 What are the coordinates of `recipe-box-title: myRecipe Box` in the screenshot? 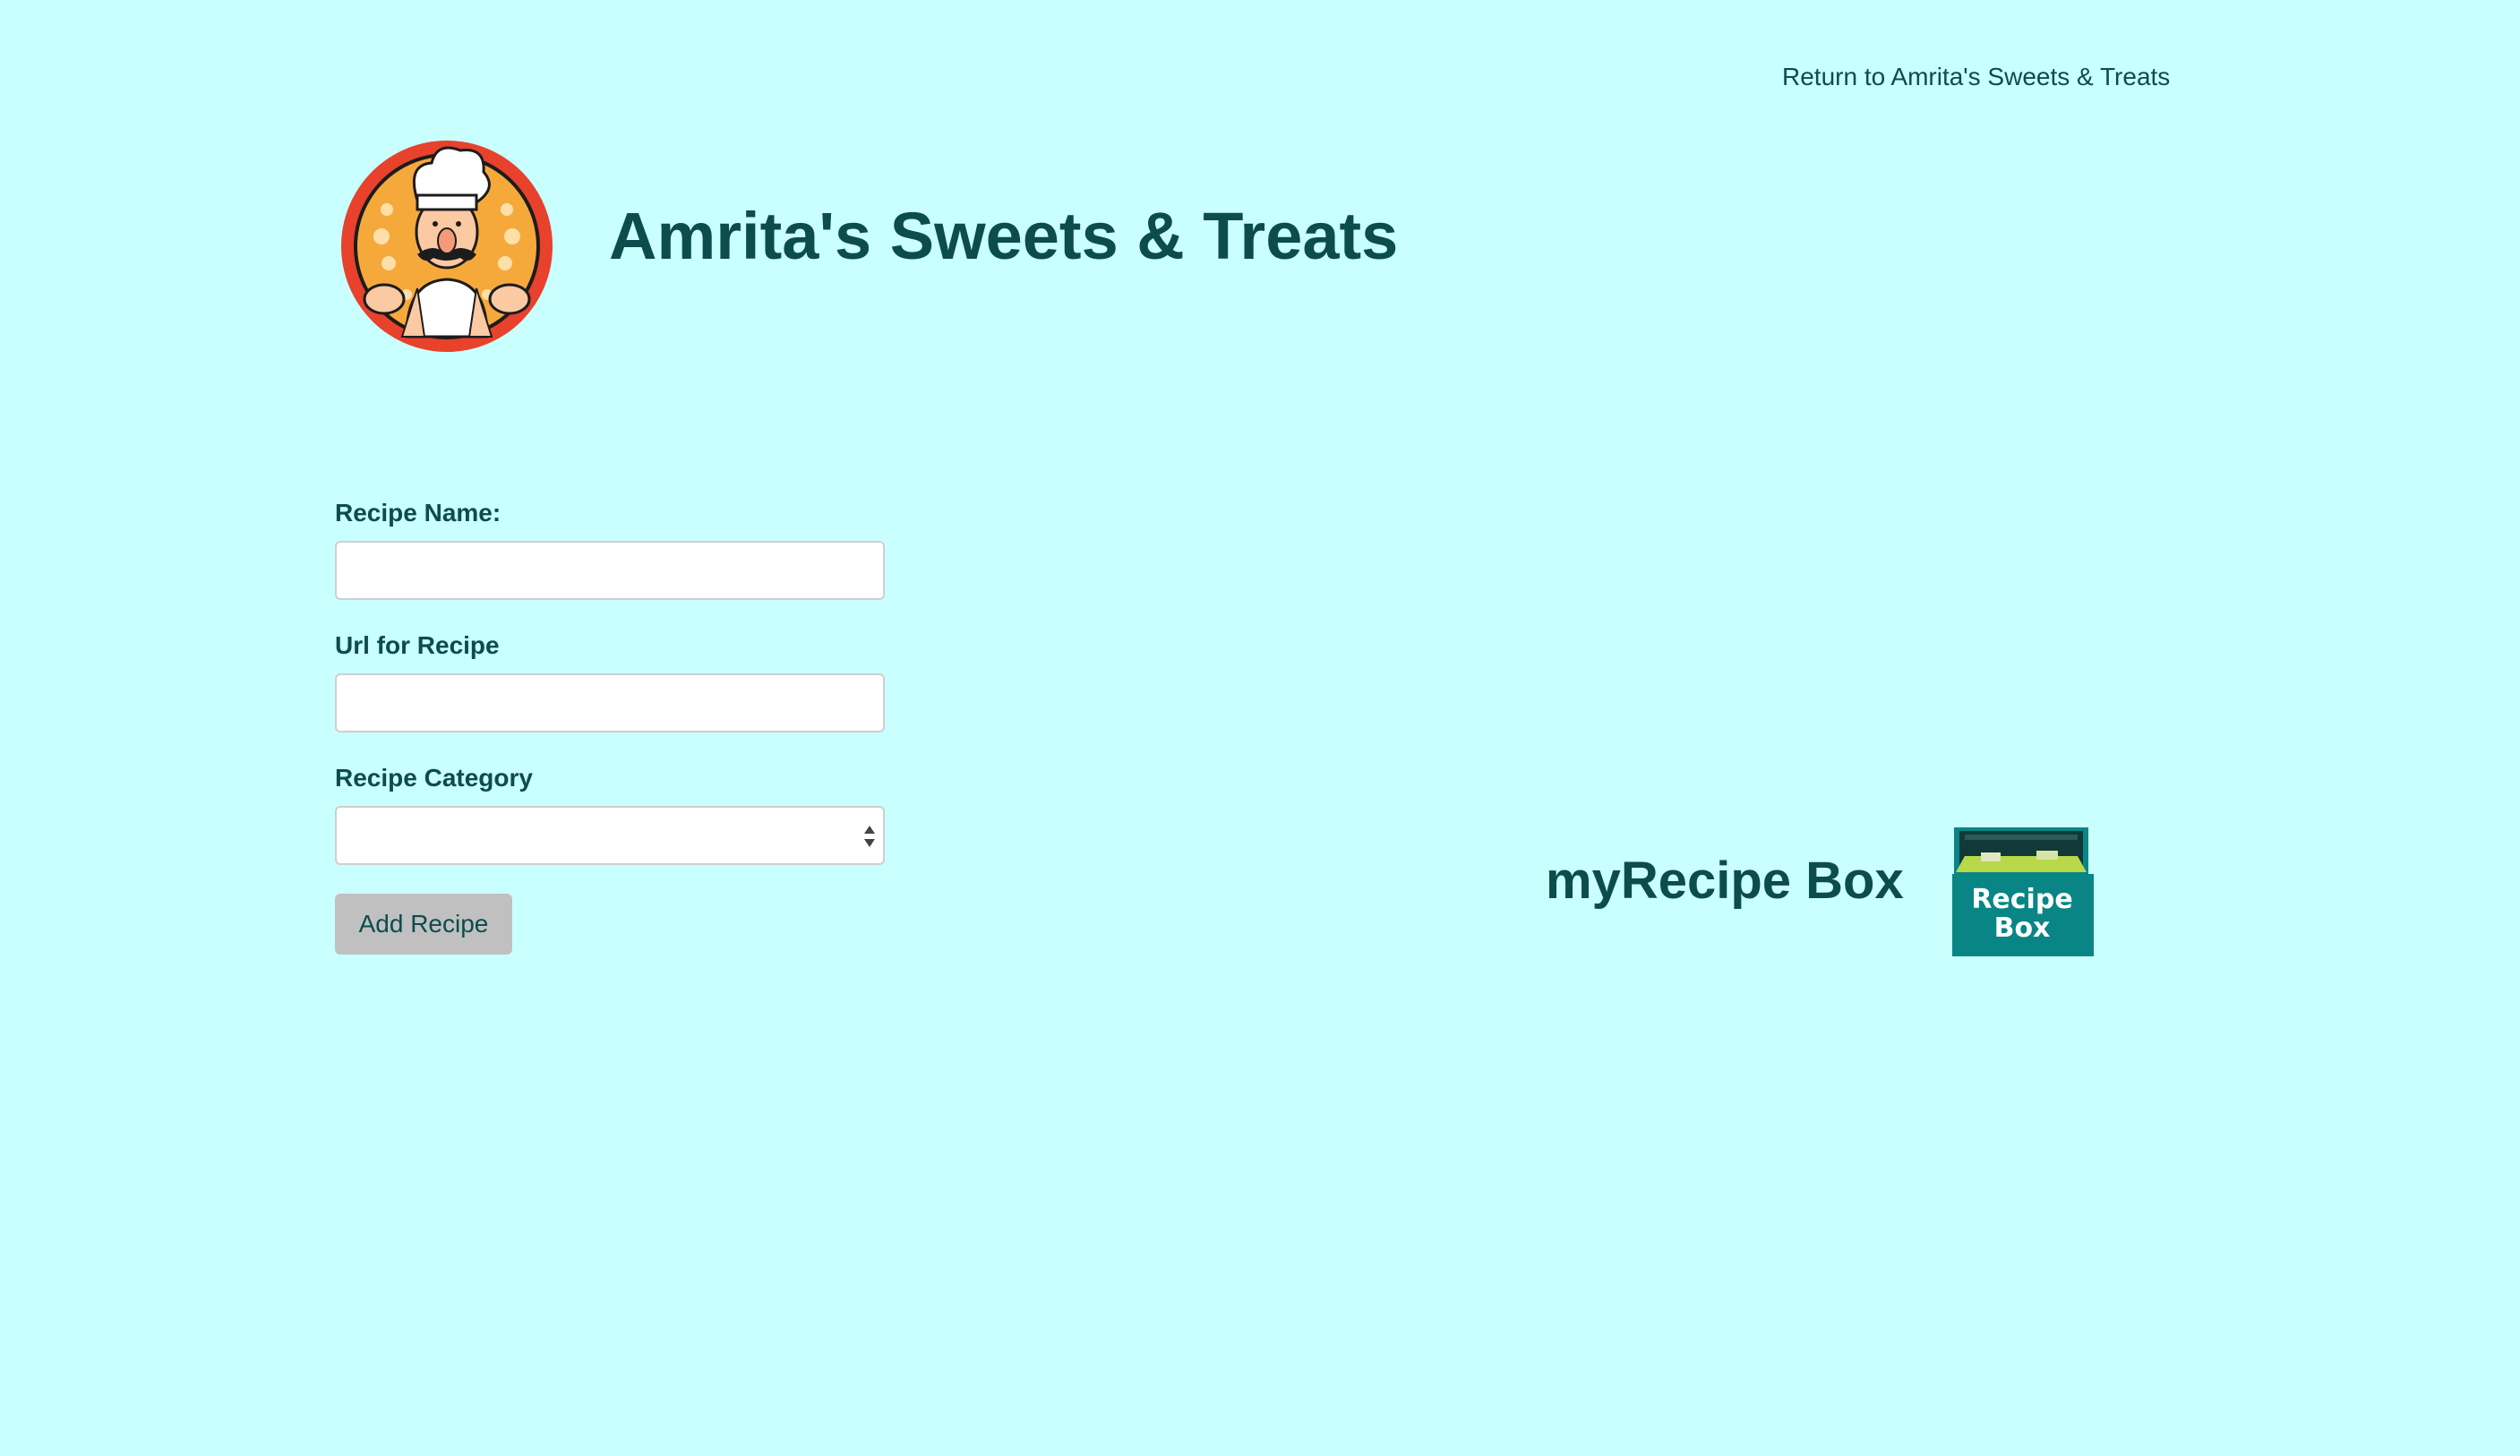 It's located at (1725, 881).